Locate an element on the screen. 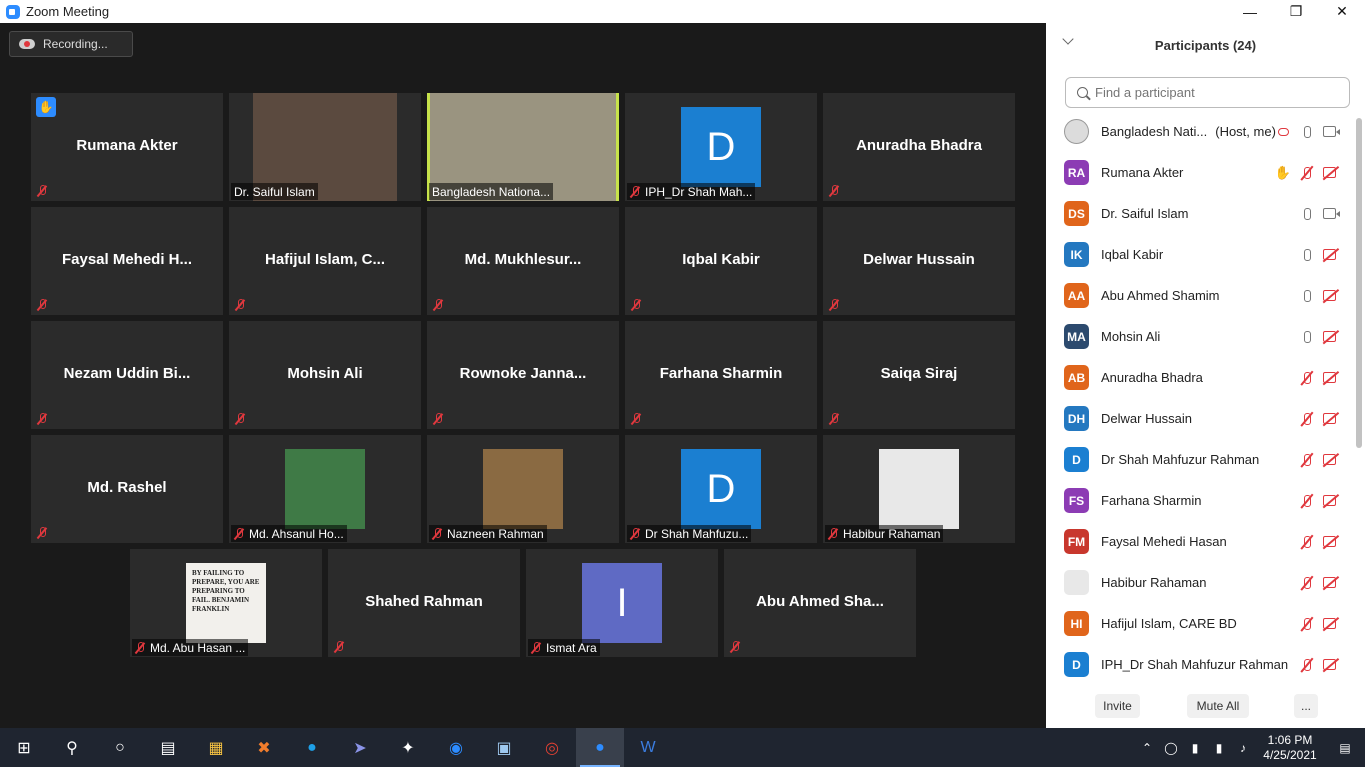  participant-row: RA Rumana Akter is located at coordinates (1198, 172).